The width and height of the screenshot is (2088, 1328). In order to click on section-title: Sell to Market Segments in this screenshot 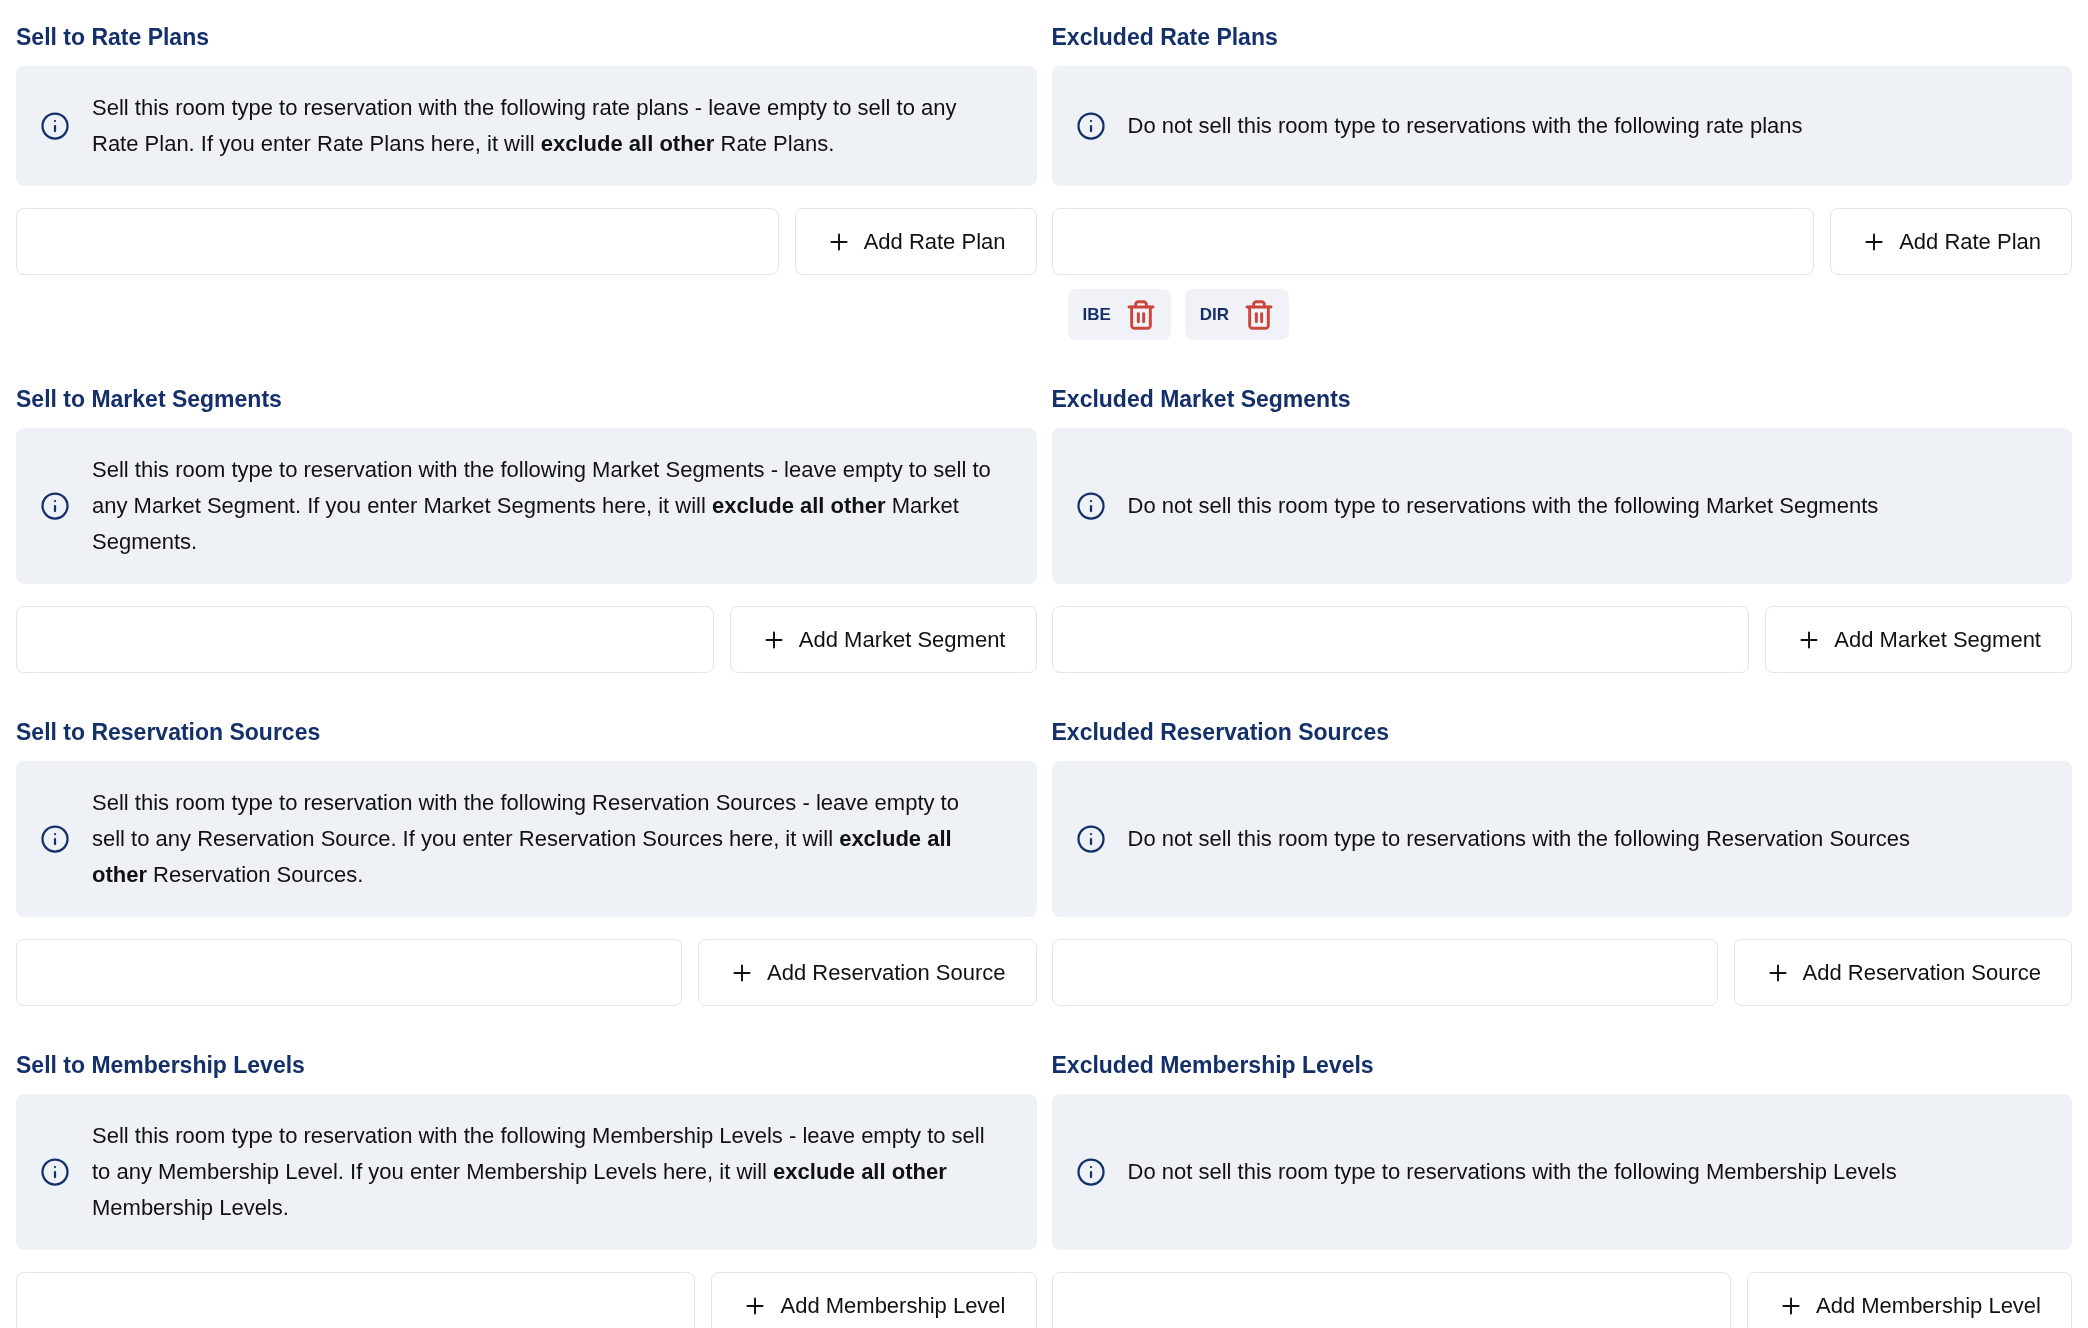, I will do `click(149, 399)`.